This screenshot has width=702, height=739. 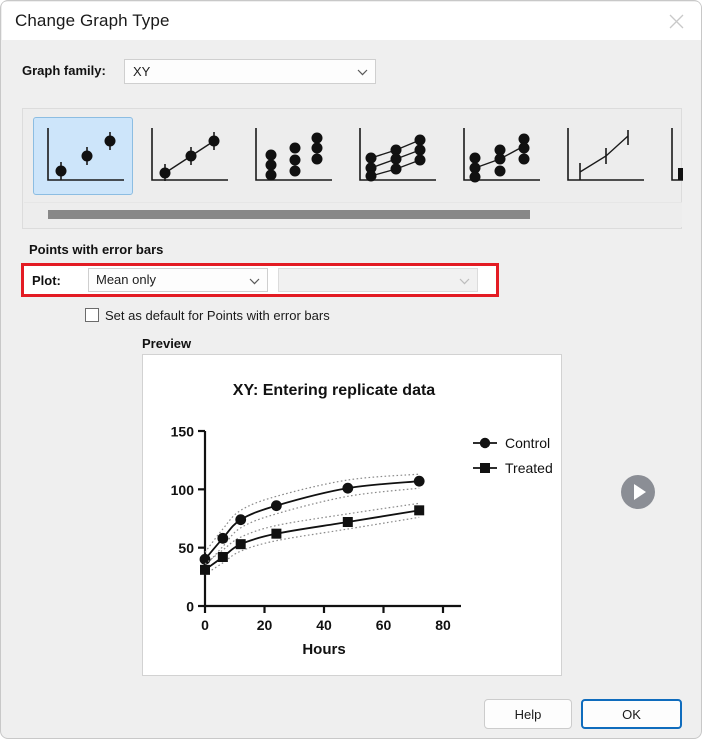 I want to click on confidence-band, so click(x=312, y=533).